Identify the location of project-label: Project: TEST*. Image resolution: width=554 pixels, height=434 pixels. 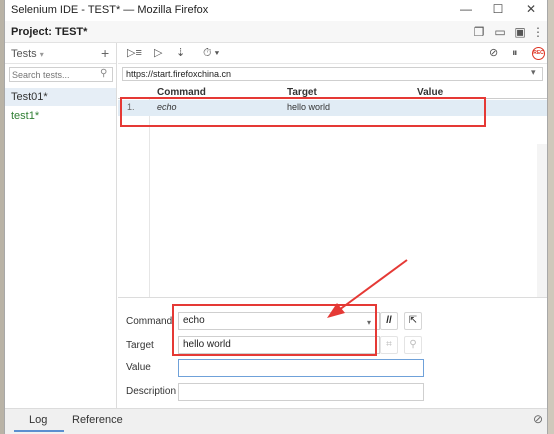
(49, 32).